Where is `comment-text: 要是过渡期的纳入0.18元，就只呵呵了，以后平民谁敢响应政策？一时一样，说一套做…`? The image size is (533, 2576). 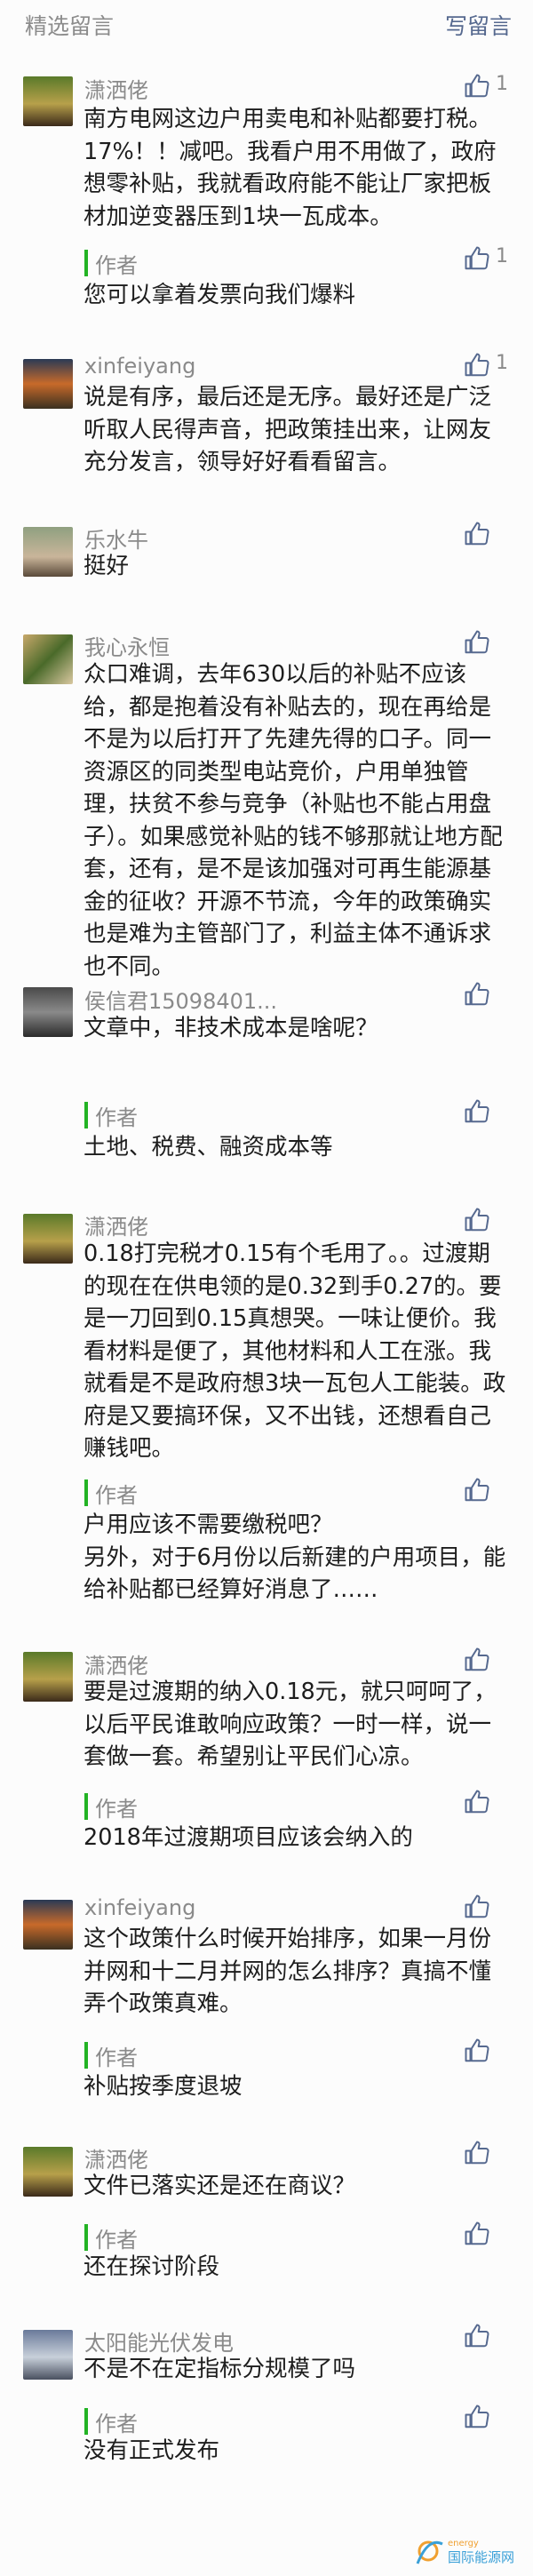
comment-text: 要是过渡期的纳入0.18元，就只呵呵了，以后平民谁敢响应政策？一时一样，说一套做… is located at coordinates (290, 1725).